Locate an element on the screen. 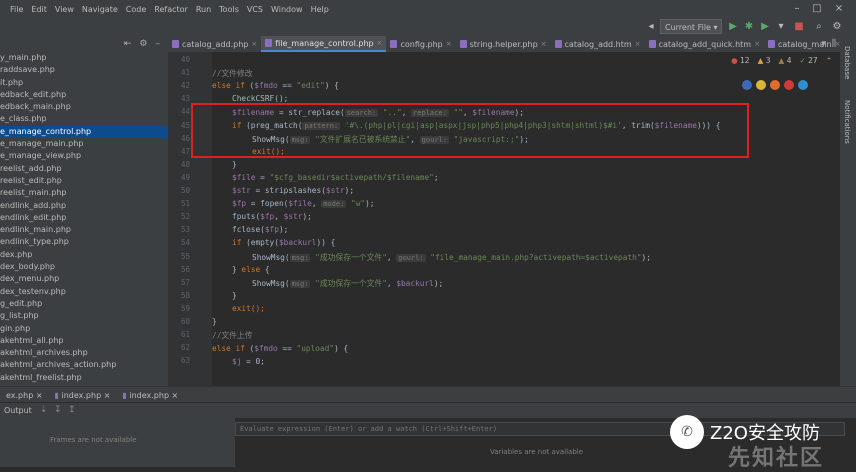 The height and width of the screenshot is (472, 856). tree-file-item: akehtml_archives.php is located at coordinates (84, 353).